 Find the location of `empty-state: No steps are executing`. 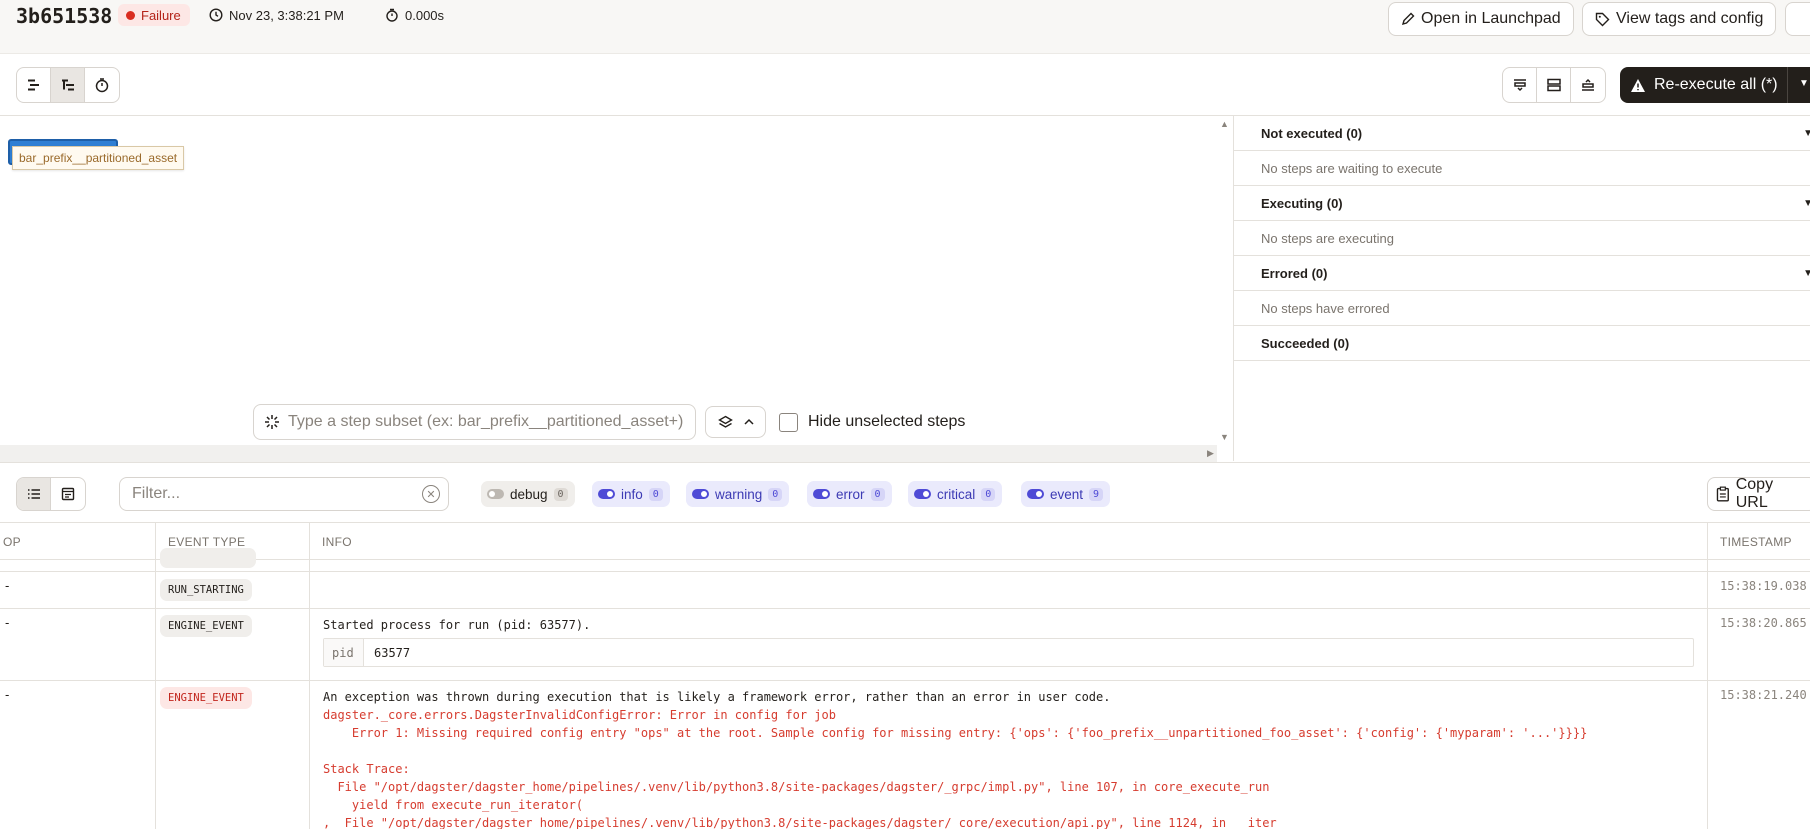

empty-state: No steps are executing is located at coordinates (1522, 238).